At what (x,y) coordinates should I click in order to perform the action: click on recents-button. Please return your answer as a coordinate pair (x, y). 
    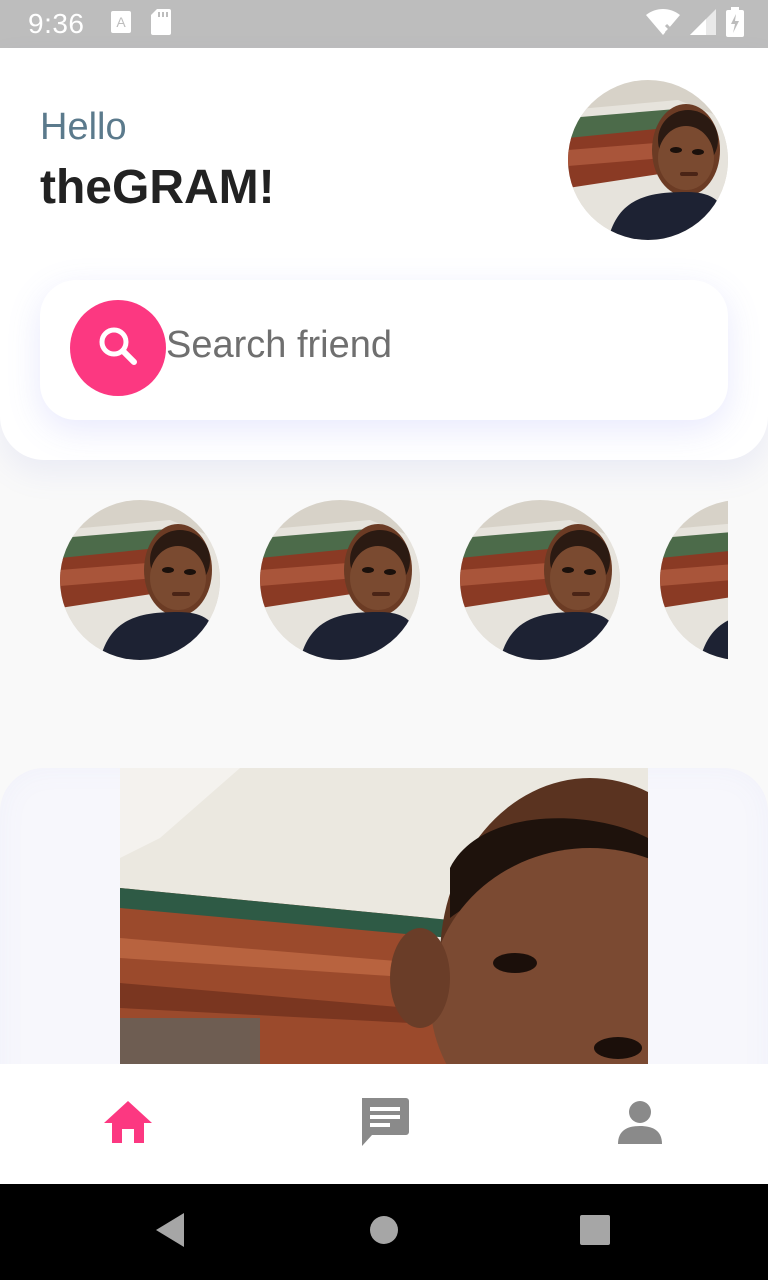
    Looking at the image, I should click on (595, 1232).